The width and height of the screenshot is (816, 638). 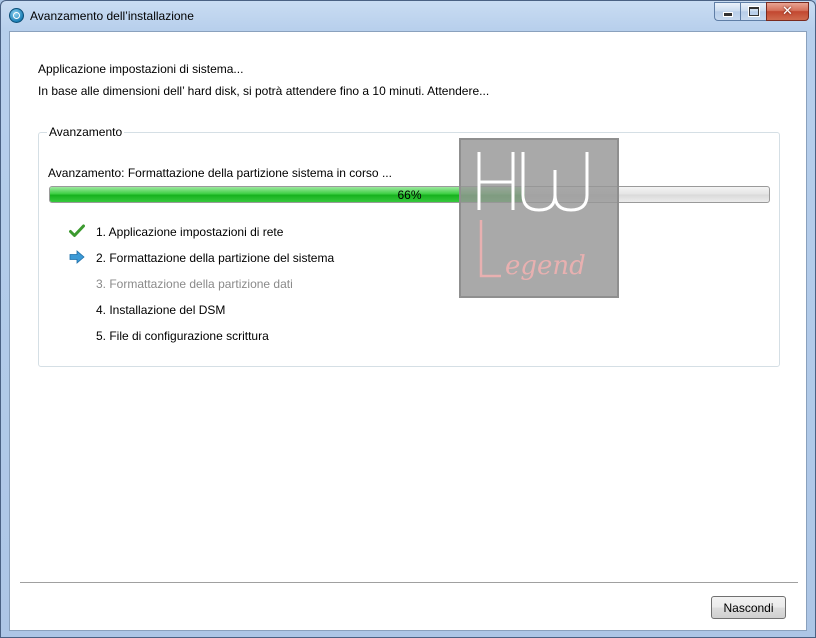 What do you see at coordinates (112, 16) in the screenshot?
I see `window-title: Avanzamento dell’installazione` at bounding box center [112, 16].